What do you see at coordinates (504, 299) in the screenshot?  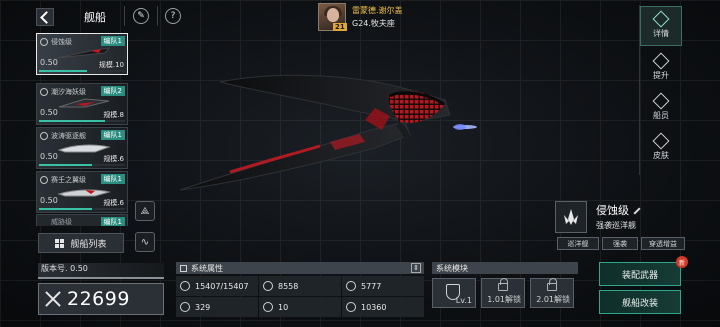 I see `module-unlock-text: 1.01解锁` at bounding box center [504, 299].